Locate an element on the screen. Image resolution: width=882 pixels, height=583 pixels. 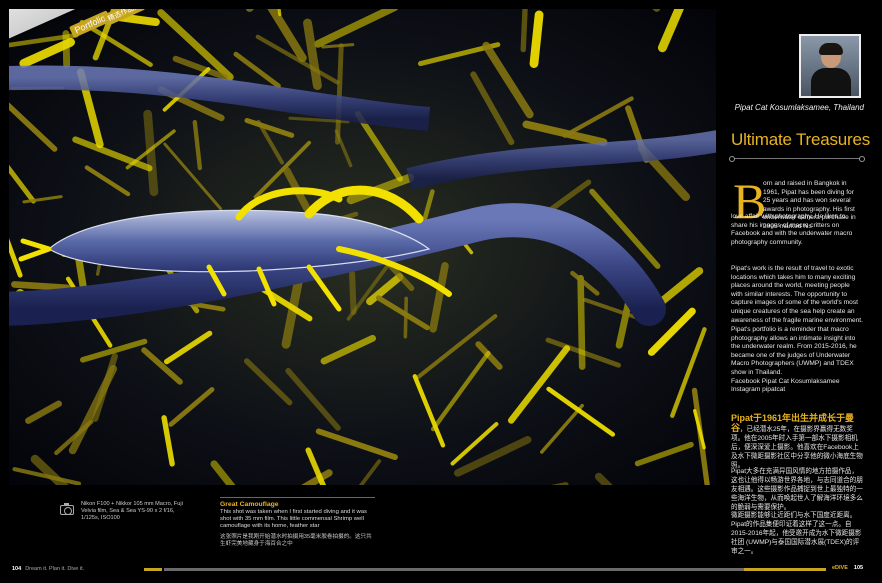
footer-bar is located at coordinates (494, 569).